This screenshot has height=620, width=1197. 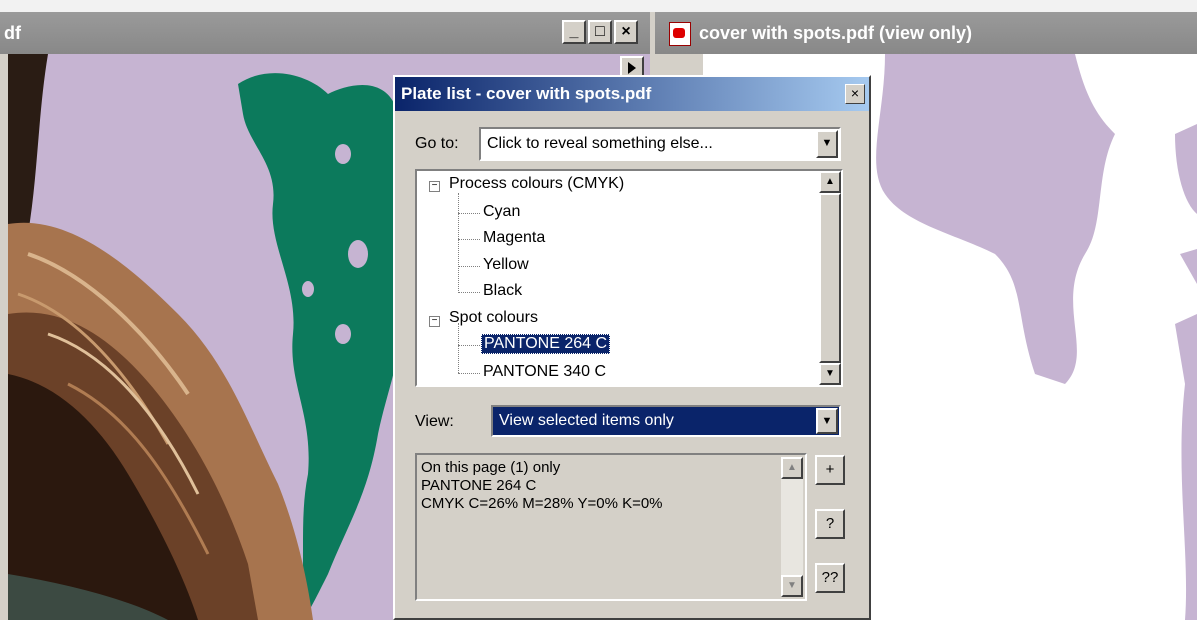 What do you see at coordinates (501, 212) in the screenshot?
I see `tree-item-cyan: Cyan` at bounding box center [501, 212].